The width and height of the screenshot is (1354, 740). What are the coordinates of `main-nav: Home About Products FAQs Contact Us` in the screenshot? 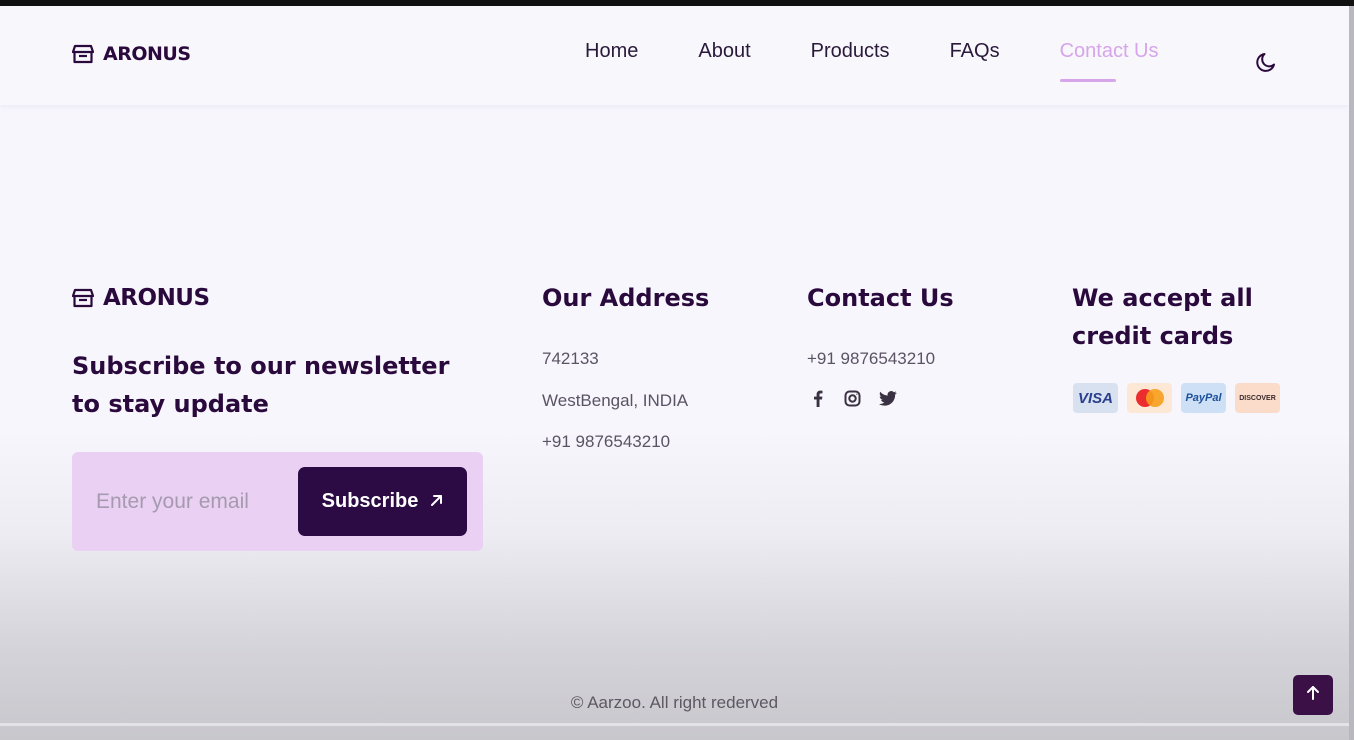 It's located at (872, 61).